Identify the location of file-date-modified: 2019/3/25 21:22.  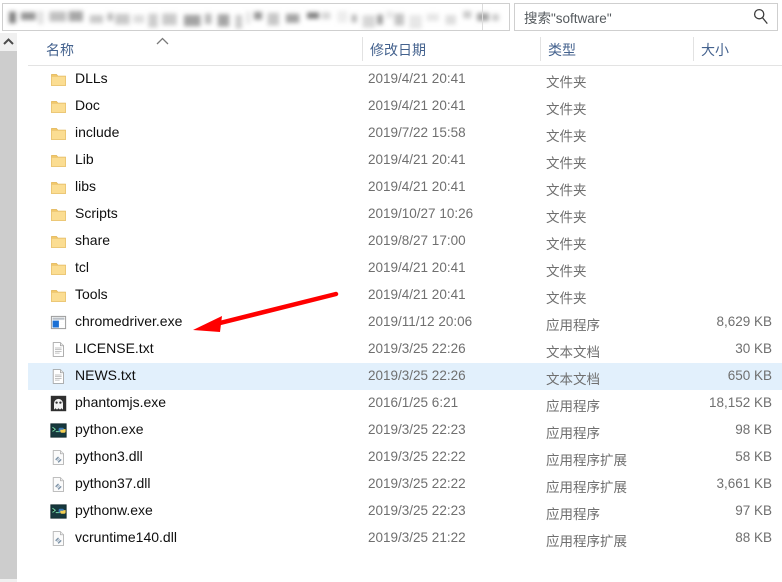
(417, 537).